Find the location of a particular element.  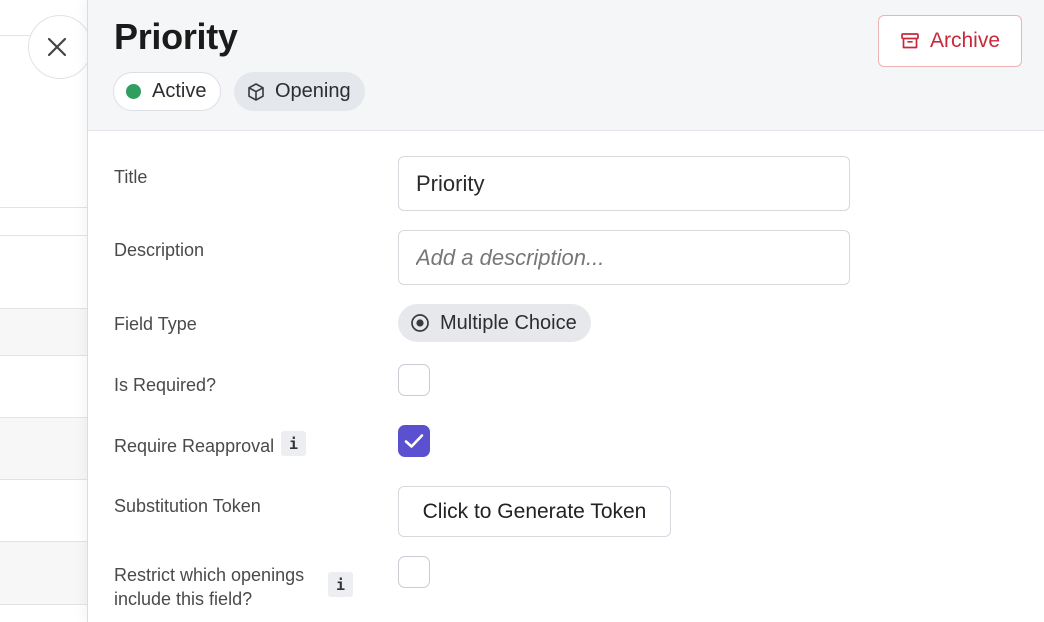

require-reapproval-checkbox is located at coordinates (414, 441).